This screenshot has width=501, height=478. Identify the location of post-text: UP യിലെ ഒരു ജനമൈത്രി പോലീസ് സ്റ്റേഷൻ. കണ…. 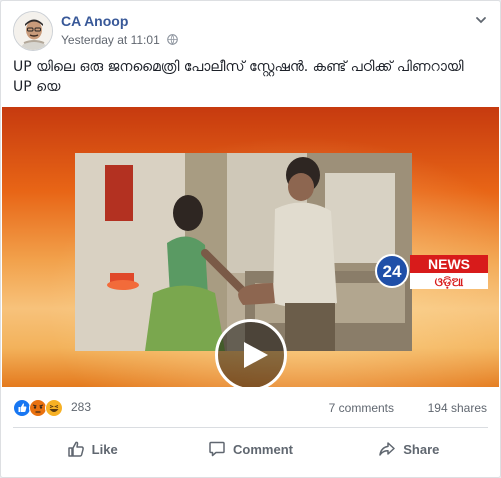
(238, 77).